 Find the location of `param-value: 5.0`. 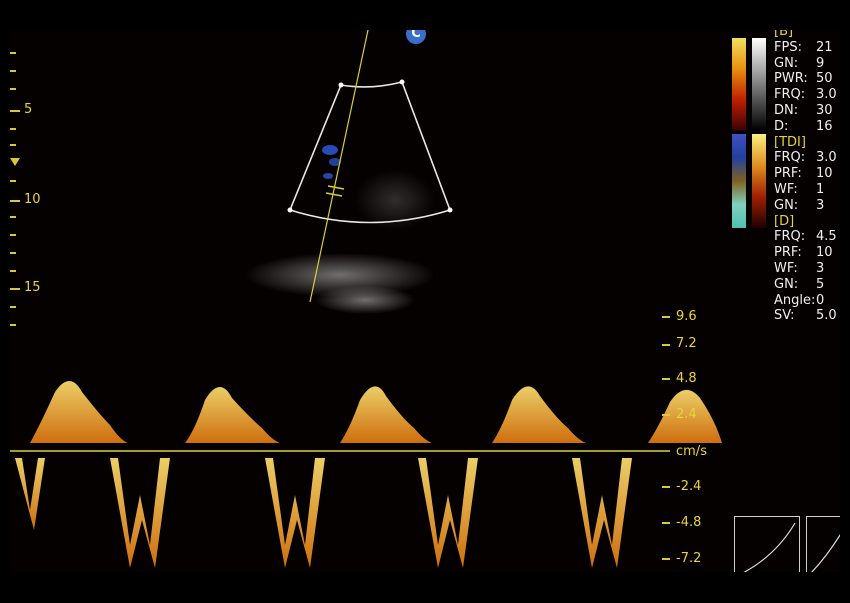

param-value: 5.0 is located at coordinates (826, 316).